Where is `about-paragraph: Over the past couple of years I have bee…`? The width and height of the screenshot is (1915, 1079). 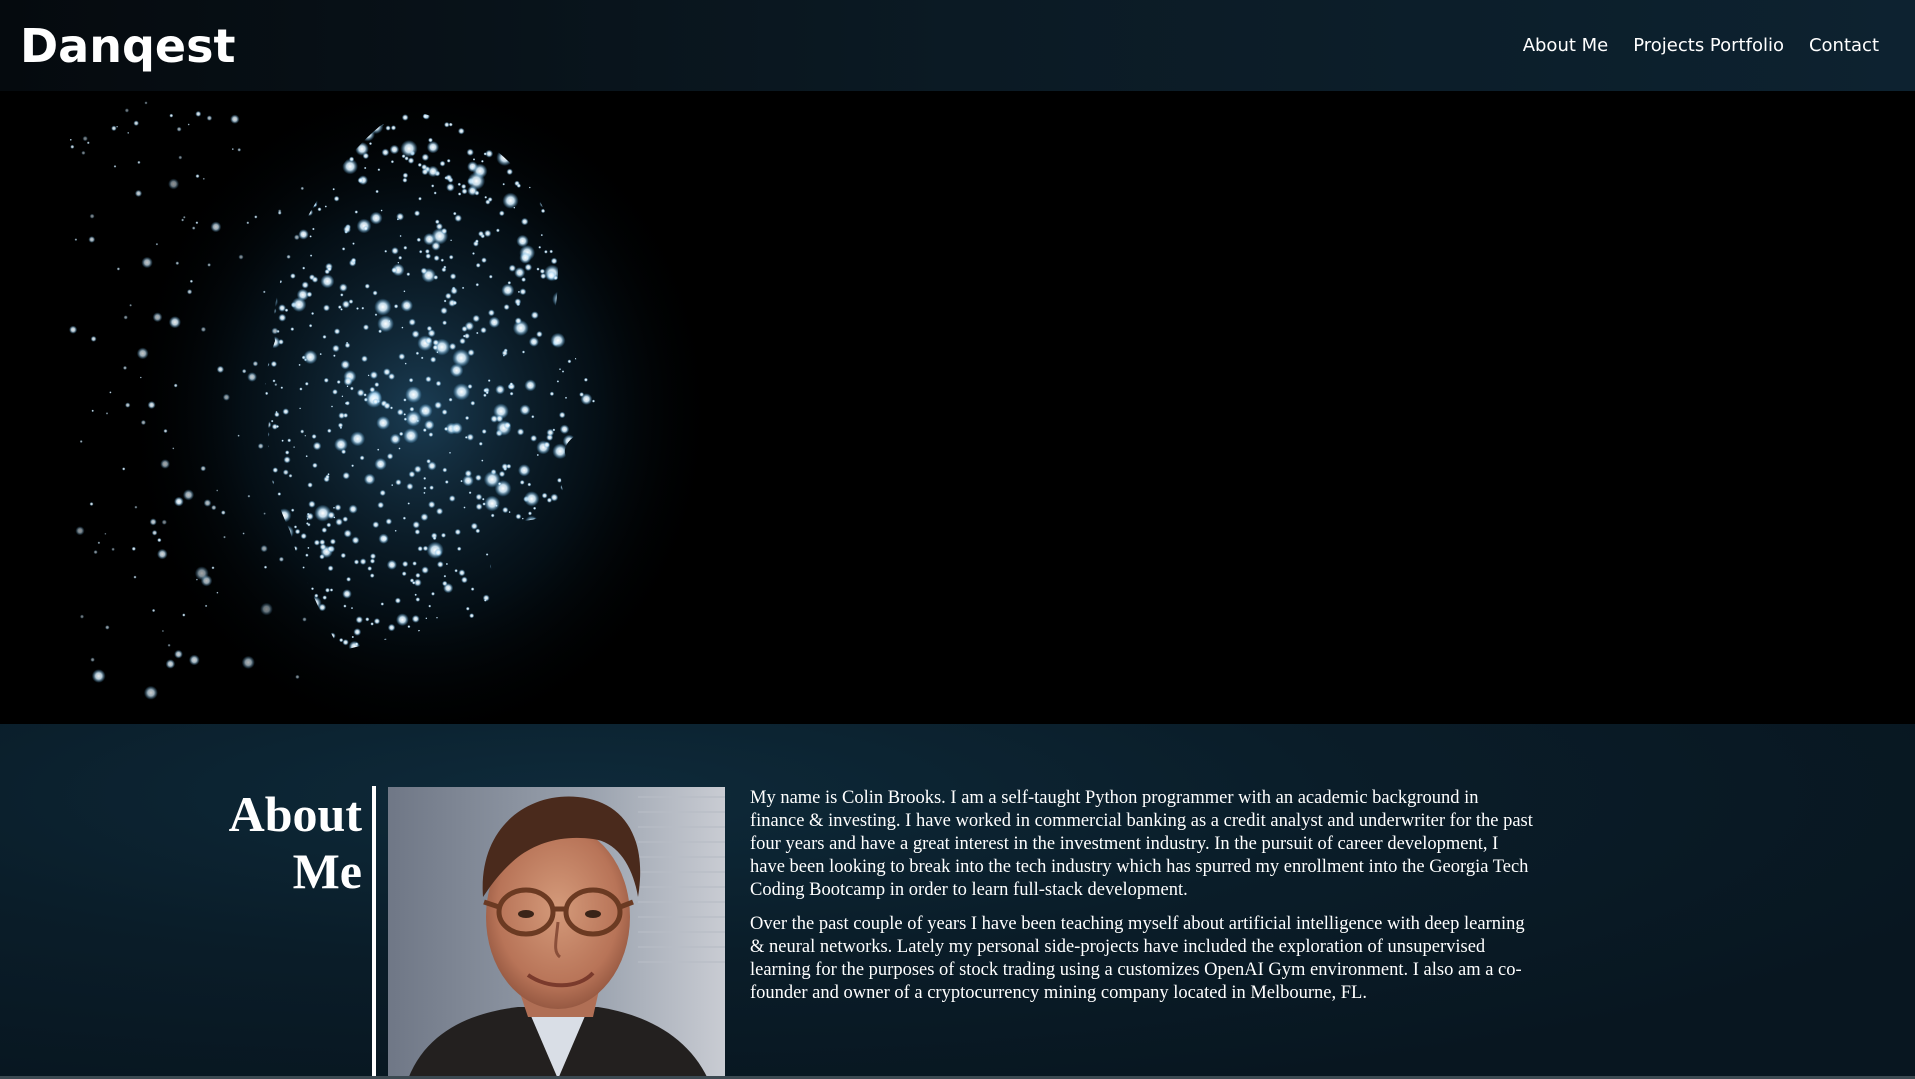
about-paragraph: Over the past couple of years I have bee… is located at coordinates (1137, 958).